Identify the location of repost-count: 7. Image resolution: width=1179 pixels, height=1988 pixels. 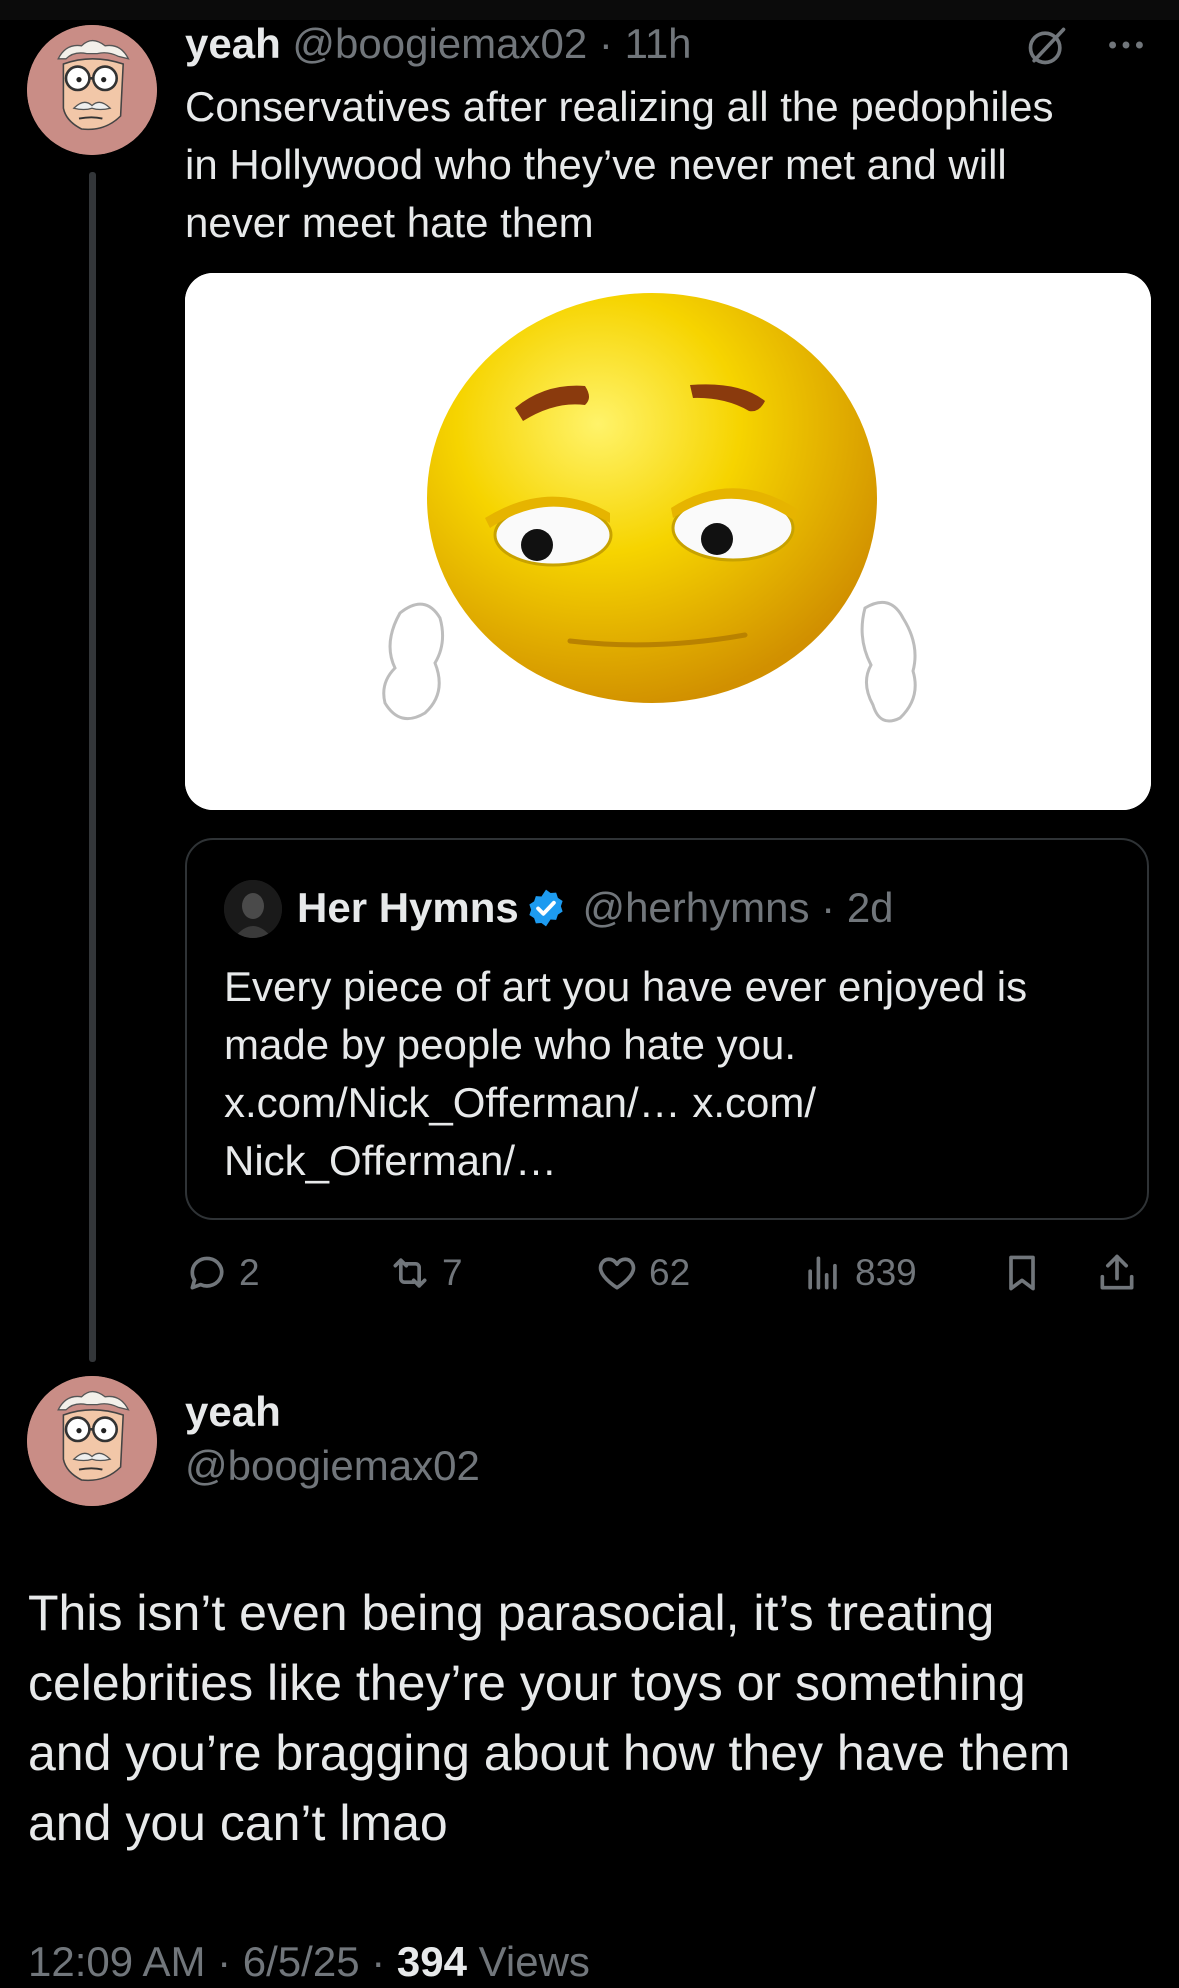
(452, 1272).